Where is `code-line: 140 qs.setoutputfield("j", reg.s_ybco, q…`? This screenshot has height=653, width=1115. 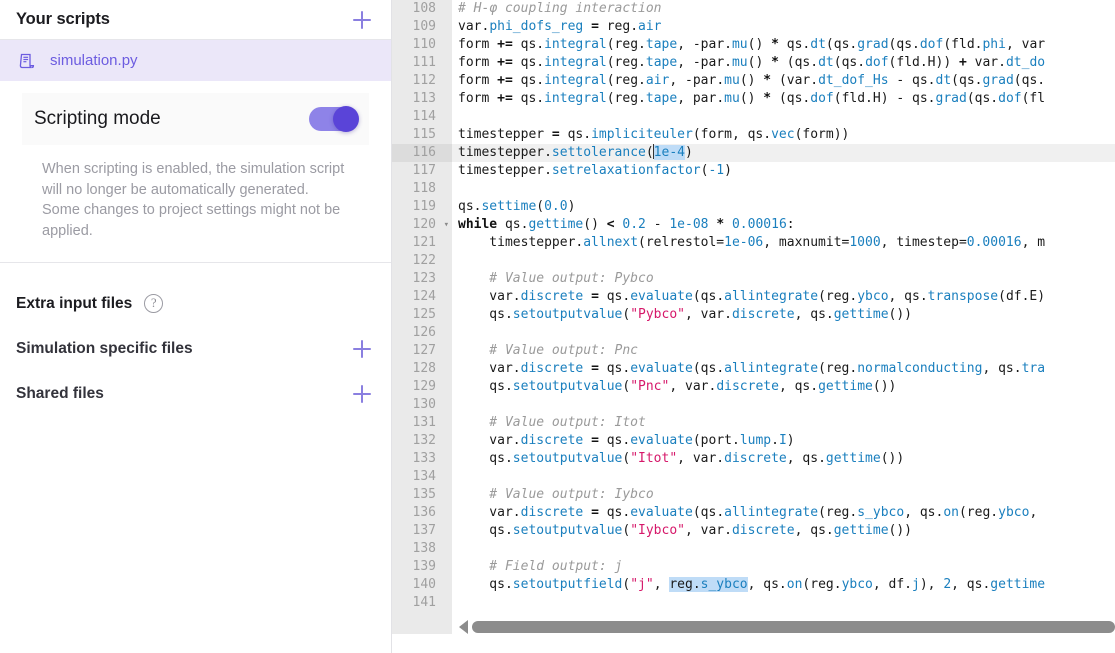
code-line: 140 qs.setoutputfield("j", reg.s_ybco, q… is located at coordinates (753, 585).